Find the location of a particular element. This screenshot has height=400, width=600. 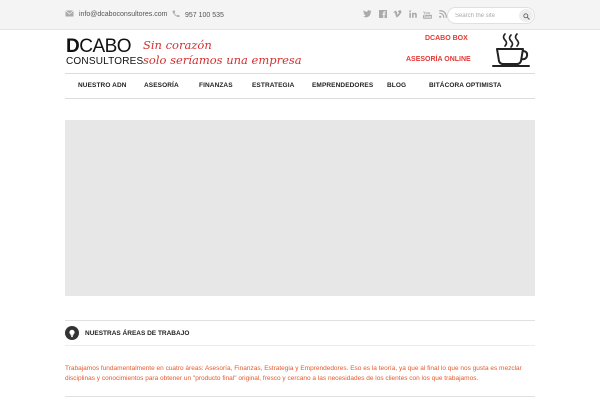

search-input is located at coordinates (486, 16).